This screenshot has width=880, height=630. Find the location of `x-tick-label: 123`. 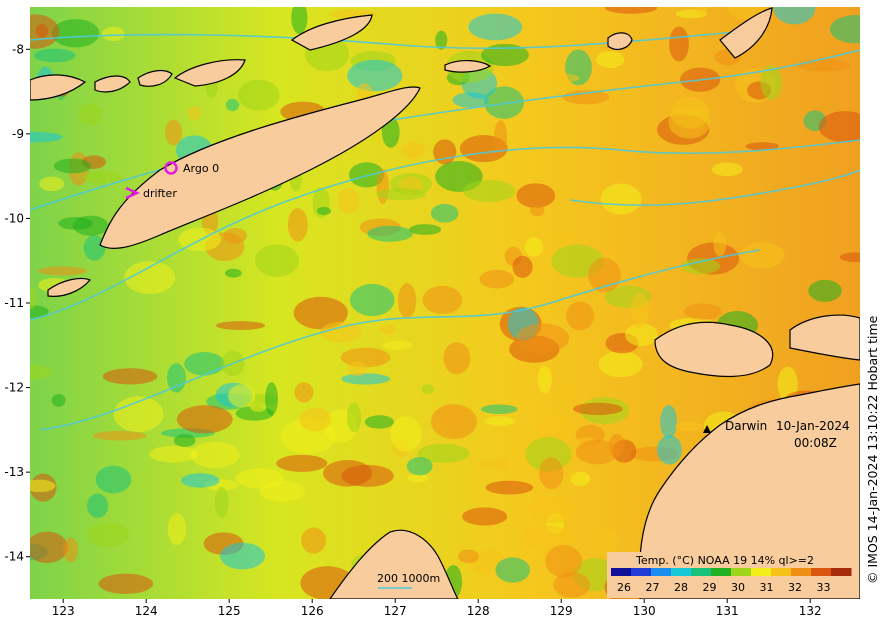

x-tick-label: 123 is located at coordinates (63, 611).